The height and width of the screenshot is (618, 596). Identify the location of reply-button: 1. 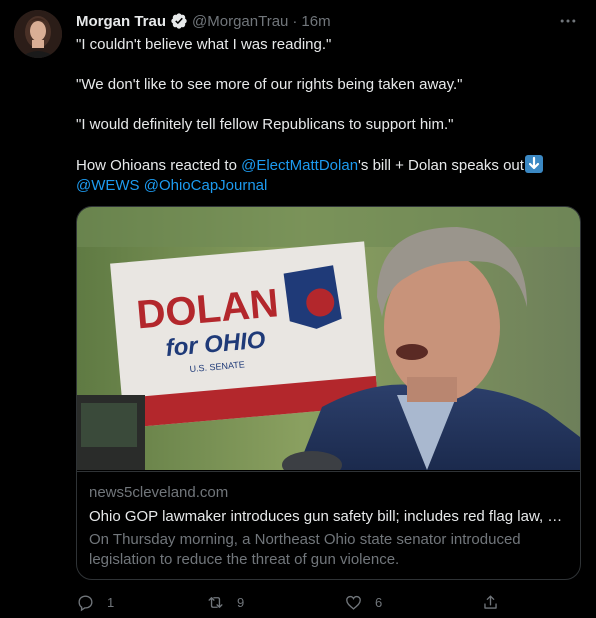
(95, 602).